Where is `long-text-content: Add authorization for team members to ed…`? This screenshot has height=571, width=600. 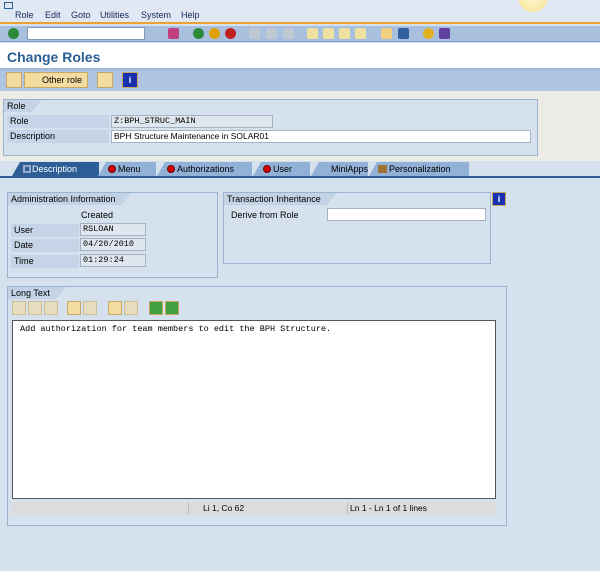
long-text-content: Add authorization for team members to ed… is located at coordinates (176, 329).